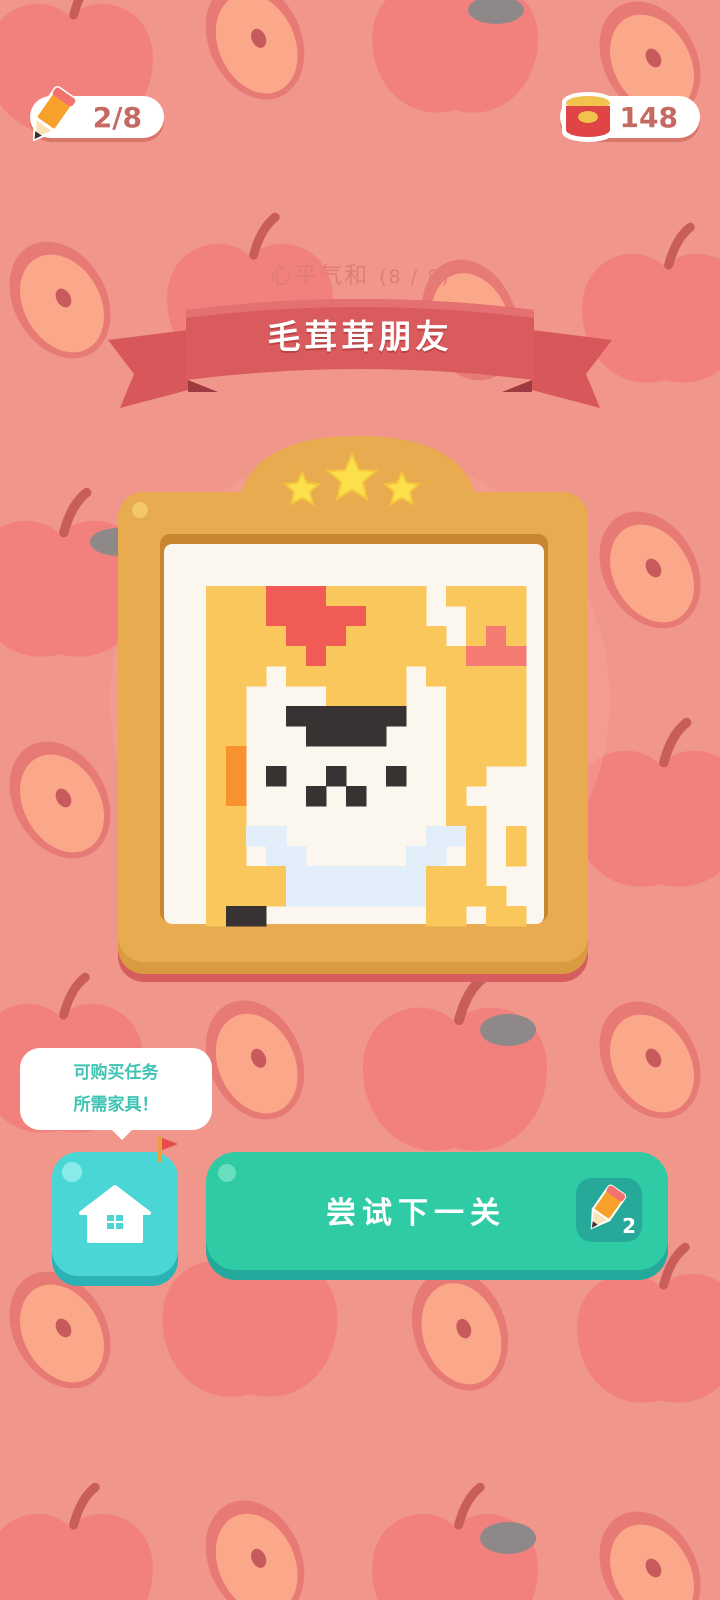  What do you see at coordinates (588, 117) in the screenshot?
I see `fish-can-icon` at bounding box center [588, 117].